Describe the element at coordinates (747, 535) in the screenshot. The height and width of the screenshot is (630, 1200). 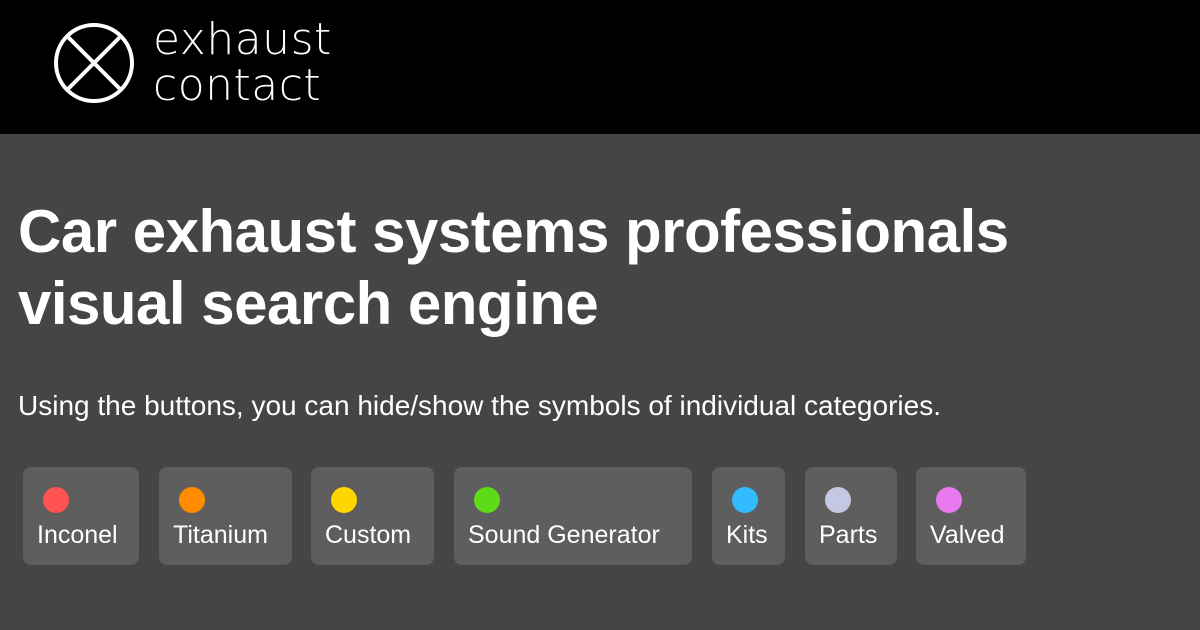
I see `filter-label: Kits` at that location.